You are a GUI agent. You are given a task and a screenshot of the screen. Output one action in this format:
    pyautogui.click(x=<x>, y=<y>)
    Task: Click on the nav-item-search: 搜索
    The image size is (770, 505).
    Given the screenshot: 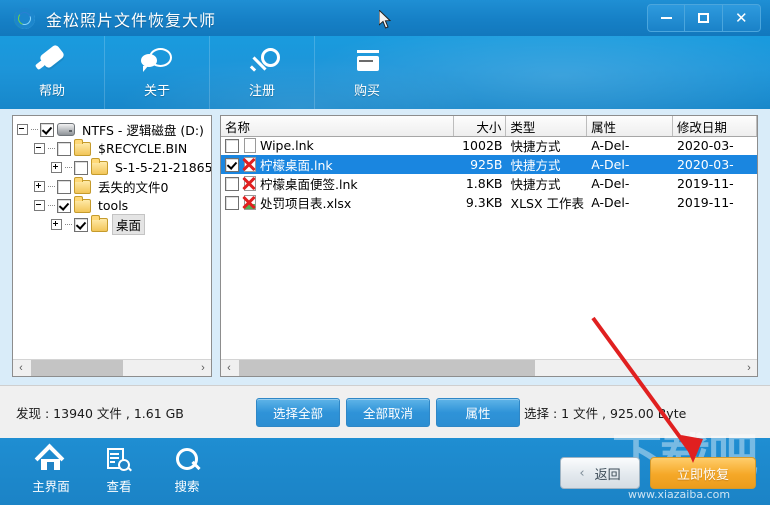 What is the action you would take?
    pyautogui.click(x=187, y=472)
    